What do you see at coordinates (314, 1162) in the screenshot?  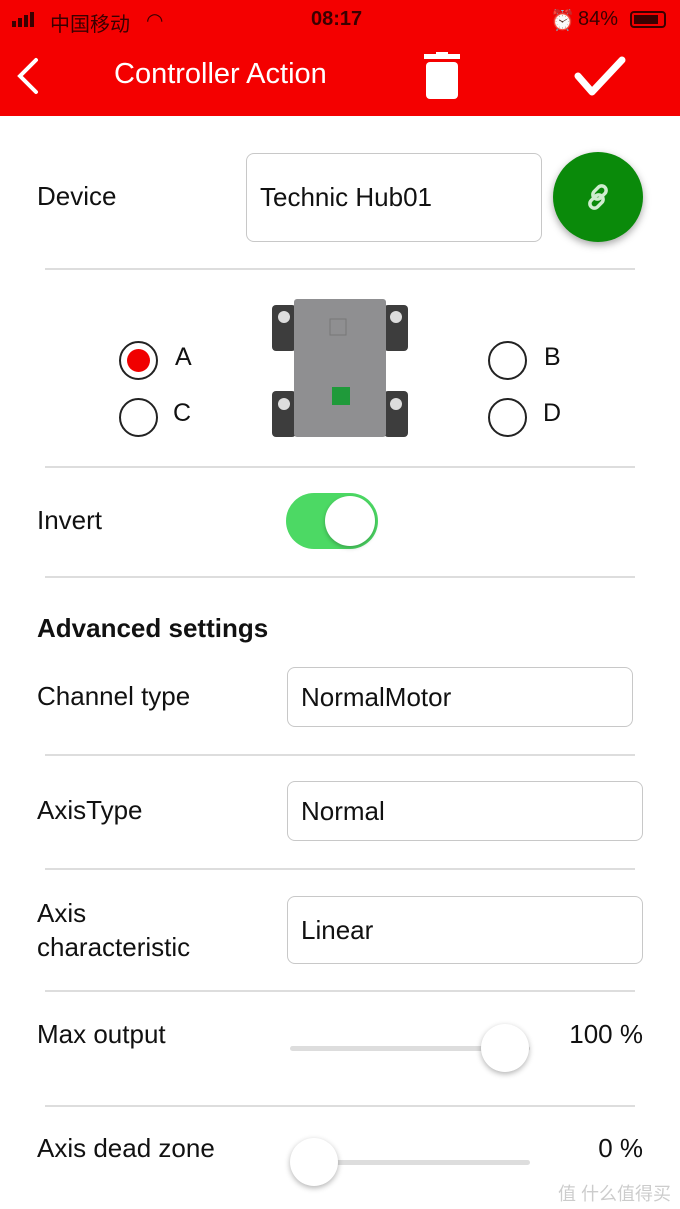 I see `dead-zone-slider-thumb` at bounding box center [314, 1162].